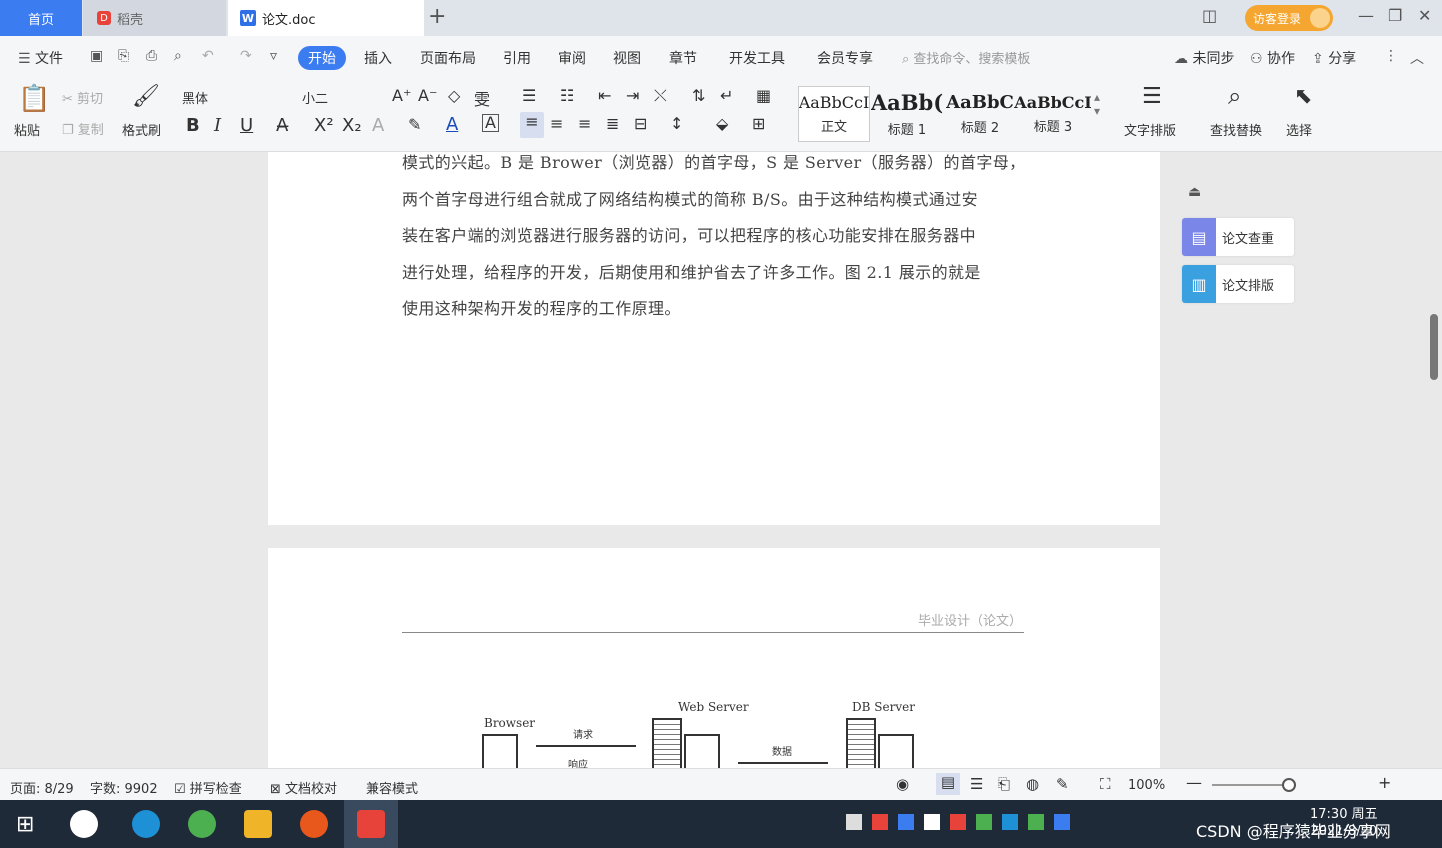 The height and width of the screenshot is (848, 1442). Describe the element at coordinates (834, 114) in the screenshot. I see `style-normal: AaBbCcI 正文` at that location.